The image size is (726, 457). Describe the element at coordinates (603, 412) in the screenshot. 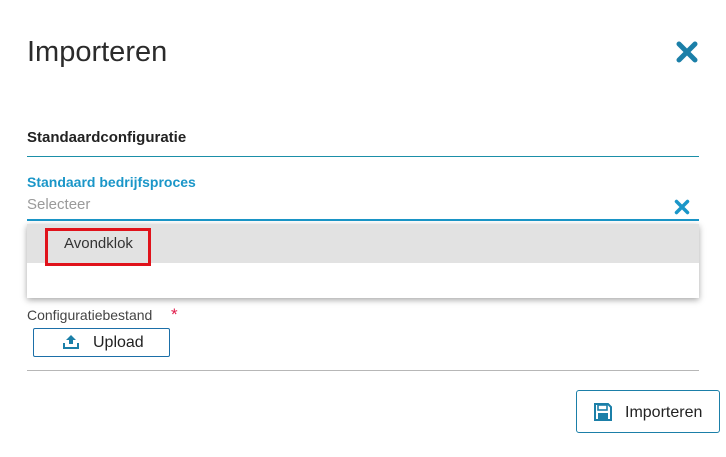

I see `save-icon` at that location.